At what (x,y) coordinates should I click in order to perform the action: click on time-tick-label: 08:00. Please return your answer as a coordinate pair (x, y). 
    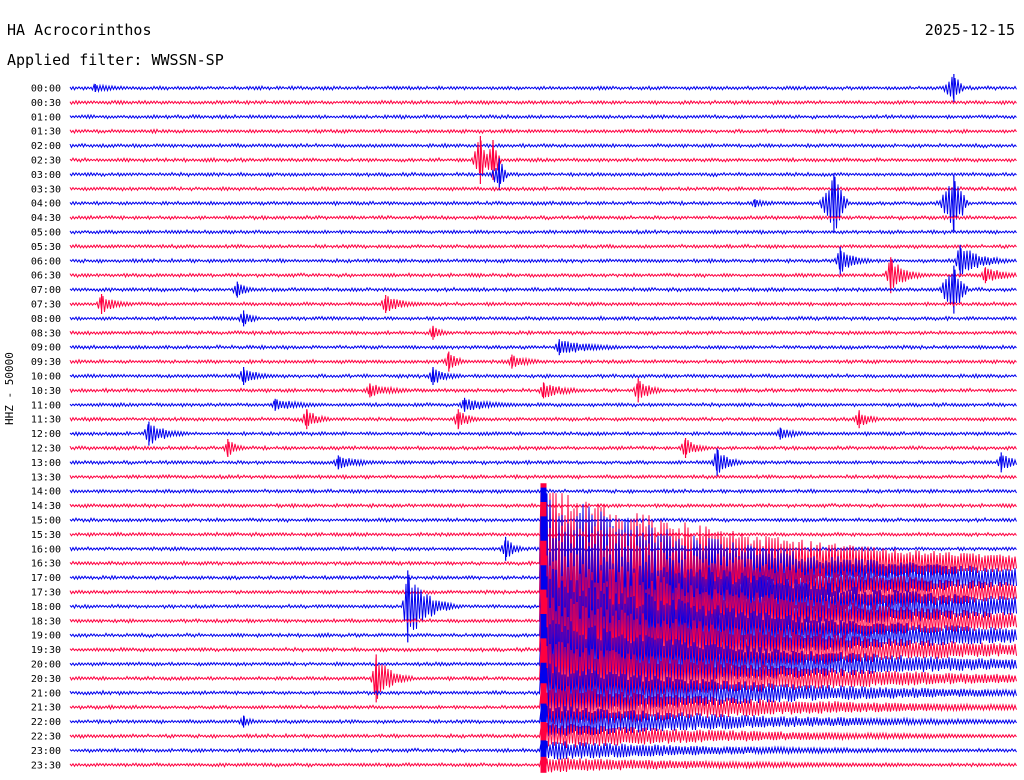
    Looking at the image, I should click on (46, 319).